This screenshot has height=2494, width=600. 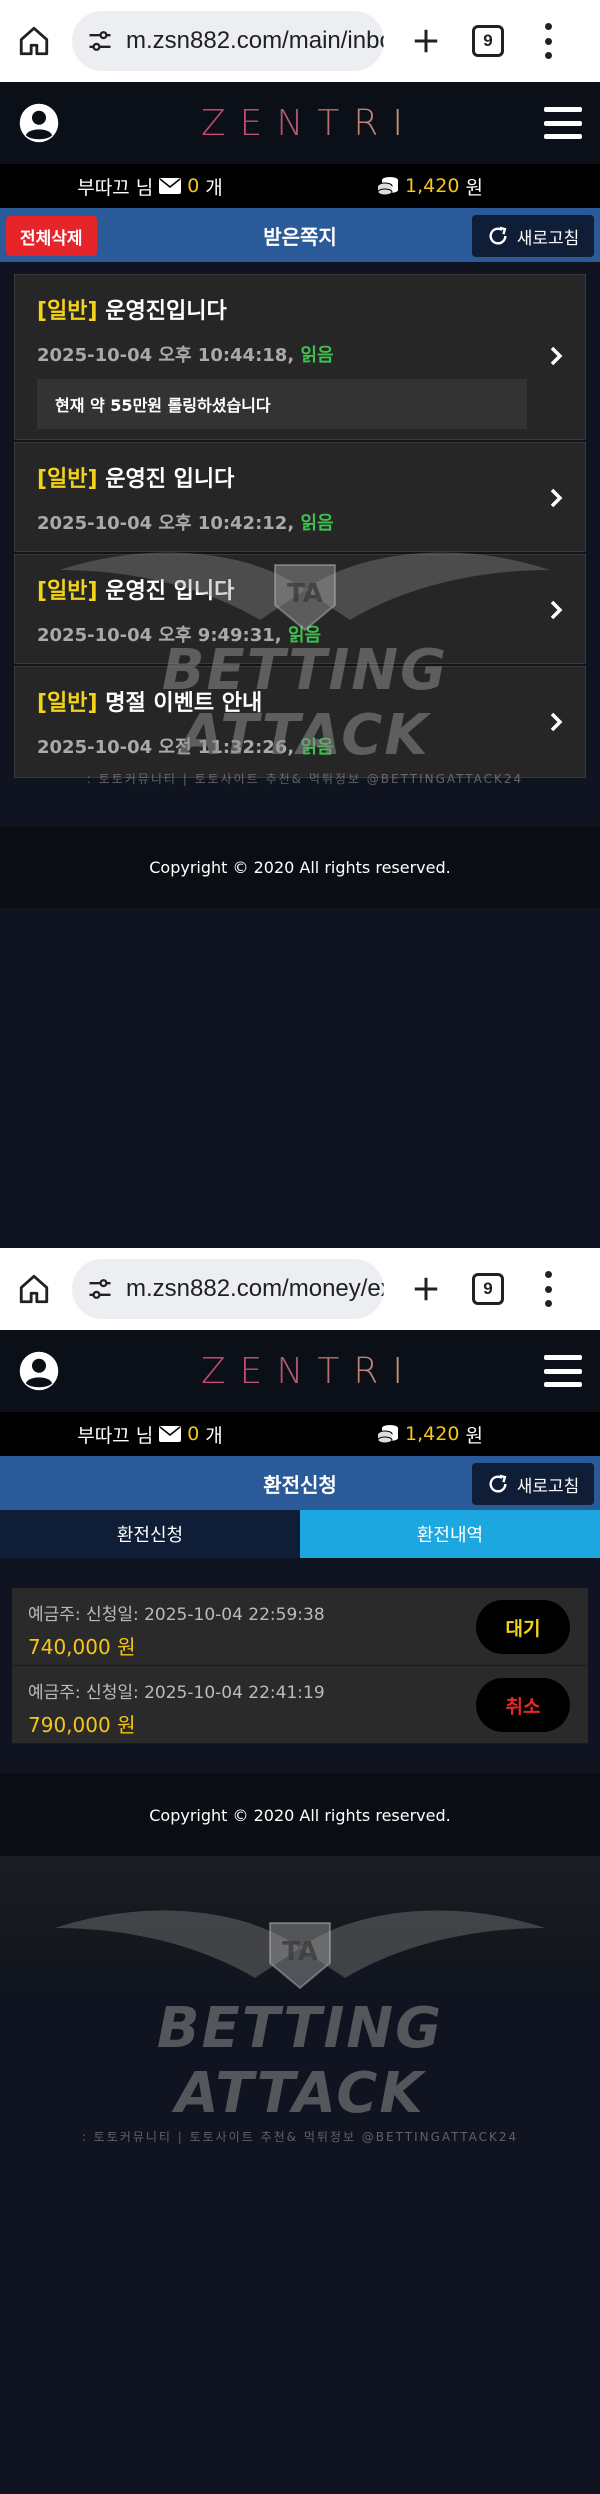 What do you see at coordinates (300, 2061) in the screenshot?
I see `watermark-title: BETTING ATTACK` at bounding box center [300, 2061].